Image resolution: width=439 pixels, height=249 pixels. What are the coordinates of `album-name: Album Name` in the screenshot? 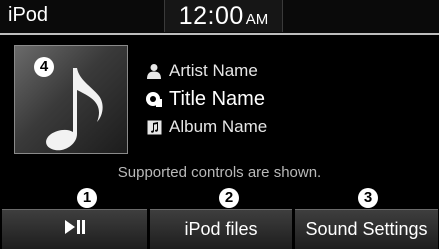 It's located at (218, 126).